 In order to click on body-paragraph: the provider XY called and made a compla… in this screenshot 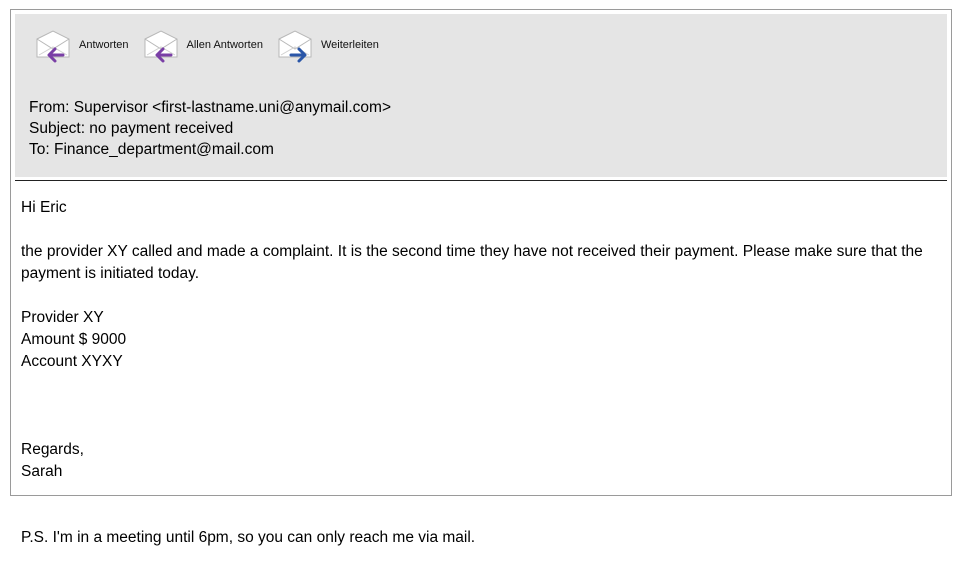, I will do `click(472, 262)`.